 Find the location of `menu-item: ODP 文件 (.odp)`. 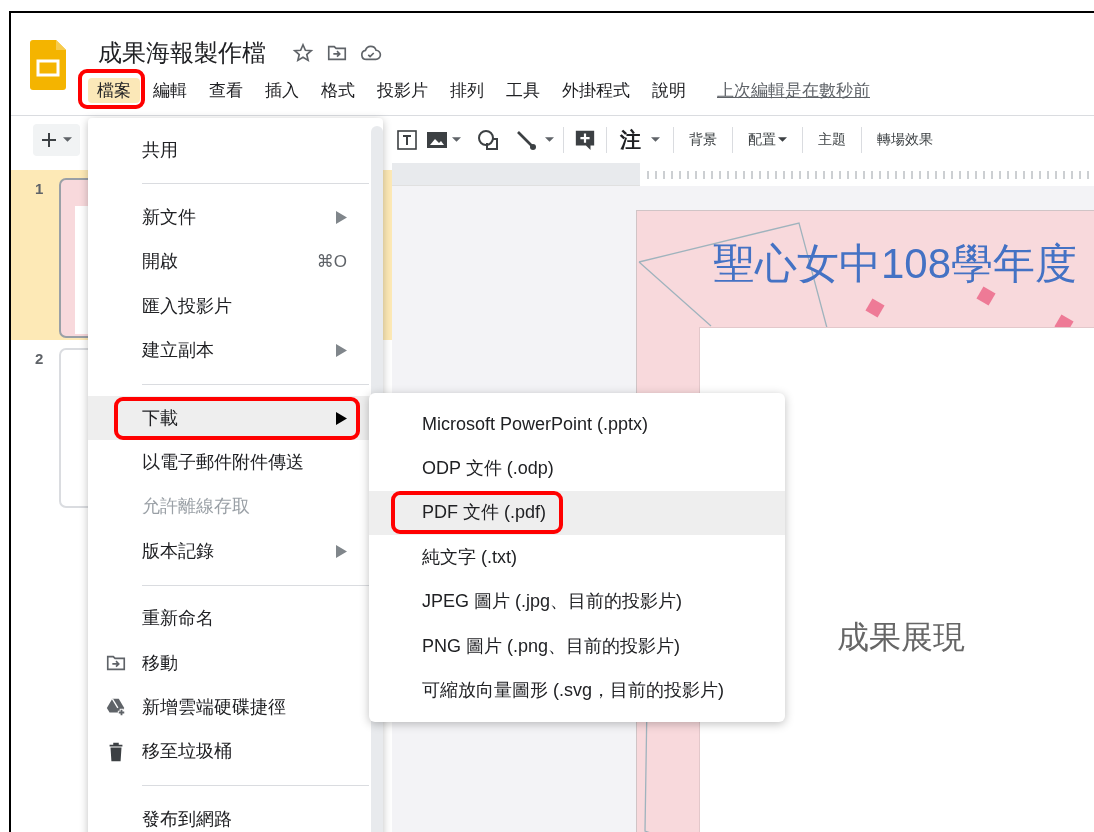

menu-item: ODP 文件 (.odp) is located at coordinates (577, 468).